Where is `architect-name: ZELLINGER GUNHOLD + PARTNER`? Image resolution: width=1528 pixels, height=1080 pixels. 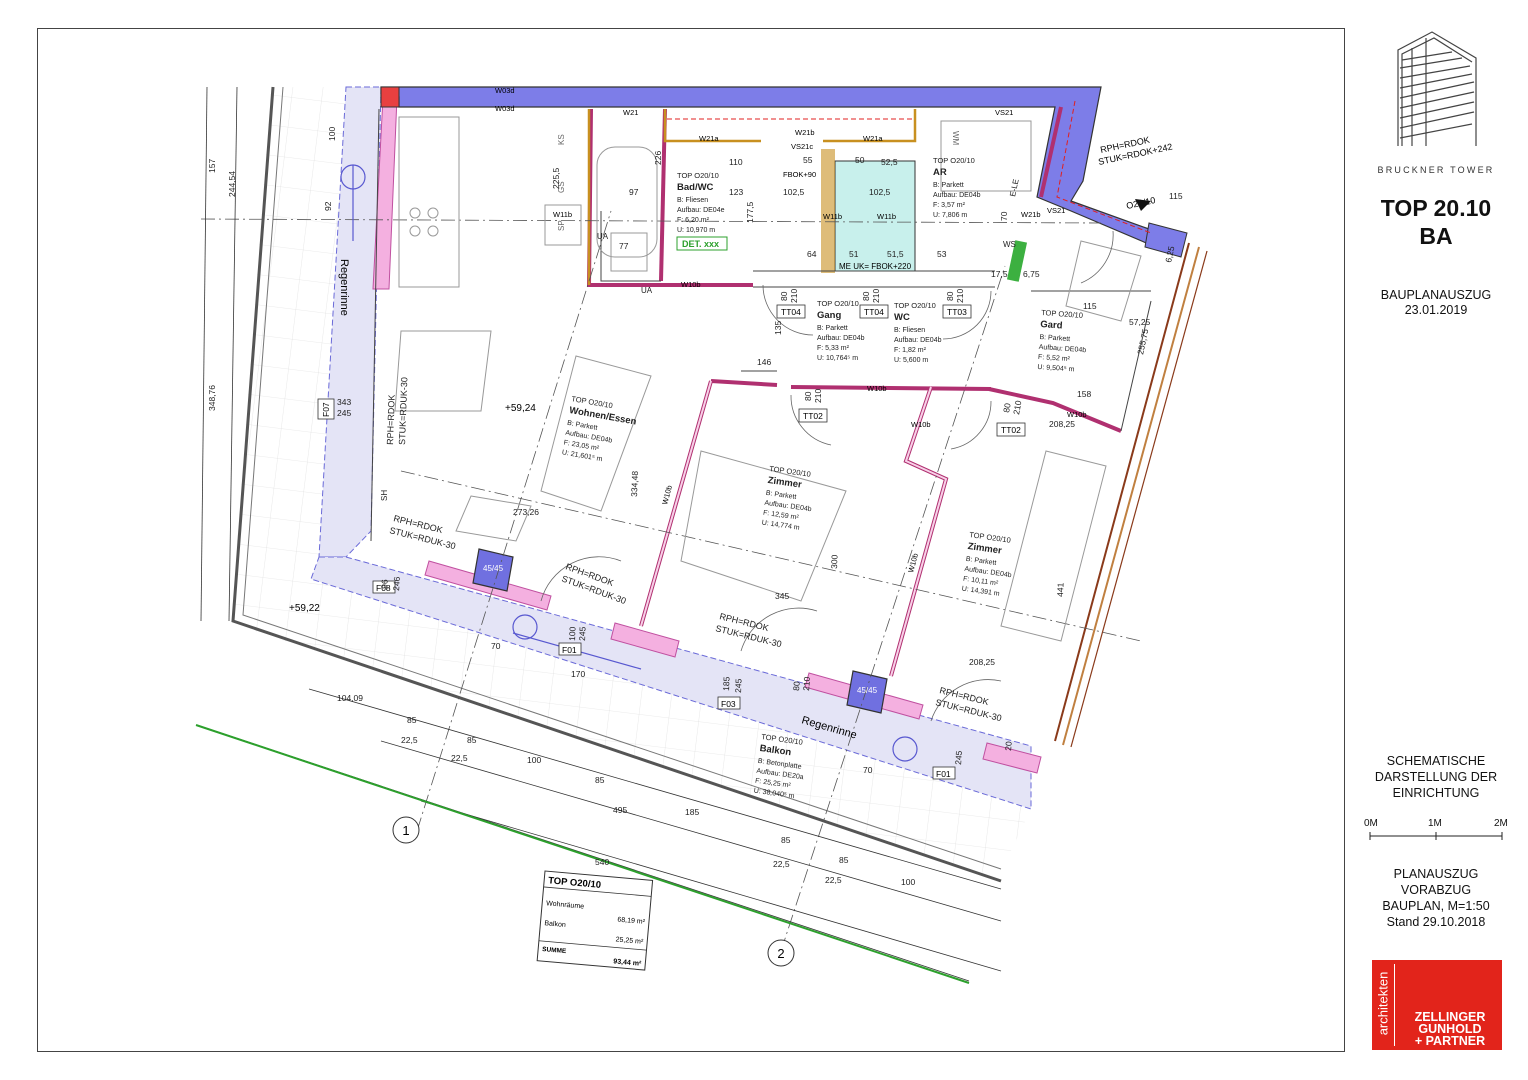
architect-name: ZELLINGER GUNHOLD + PARTNER is located at coordinates (1450, 1029).